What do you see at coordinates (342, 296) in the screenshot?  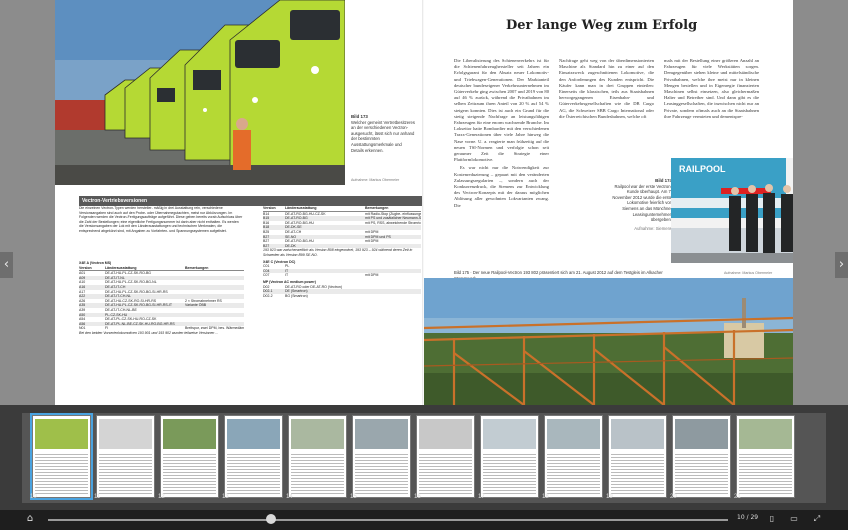 I see `table-row: D02-2 BG (Smartron)` at bounding box center [342, 296].